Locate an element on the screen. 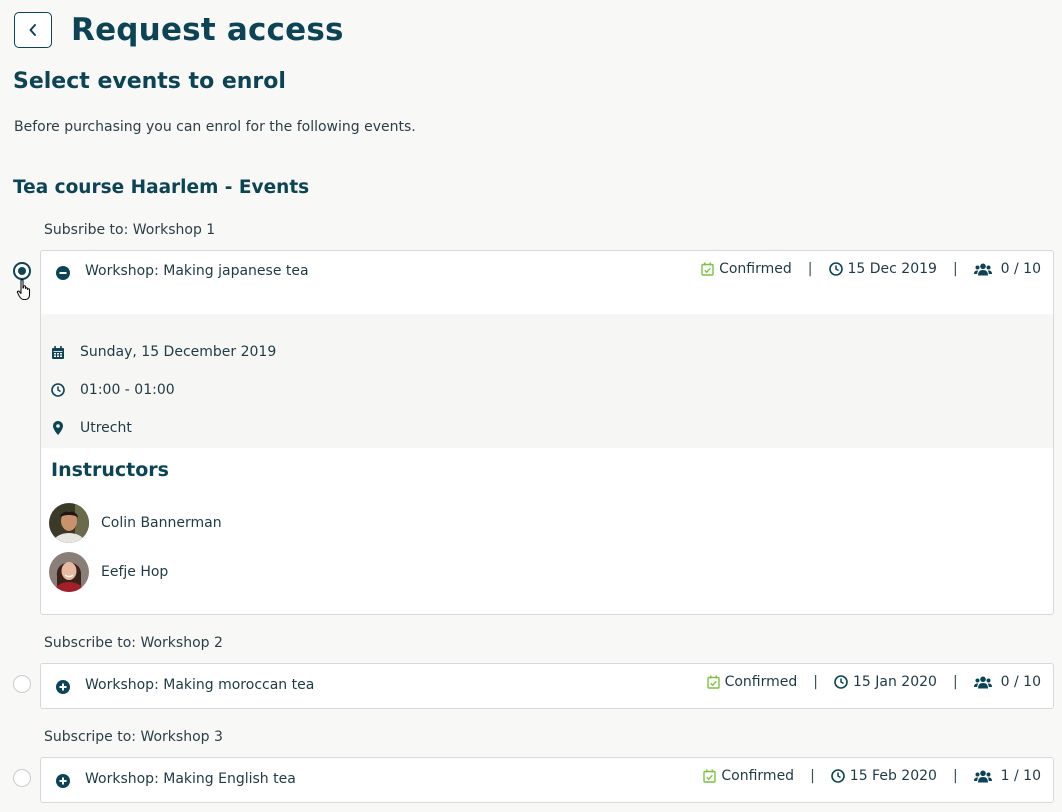  event-meta: Confirmed | 15 Dec 2019 | 0 / 10 is located at coordinates (871, 269).